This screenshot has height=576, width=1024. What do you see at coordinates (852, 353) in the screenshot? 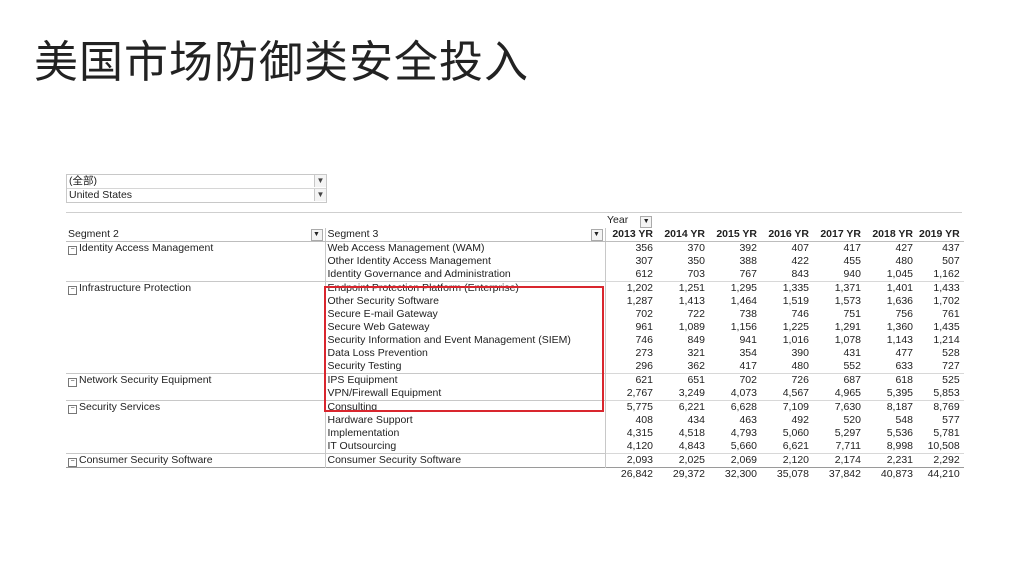
I see `value-cell: 431` at bounding box center [852, 353].